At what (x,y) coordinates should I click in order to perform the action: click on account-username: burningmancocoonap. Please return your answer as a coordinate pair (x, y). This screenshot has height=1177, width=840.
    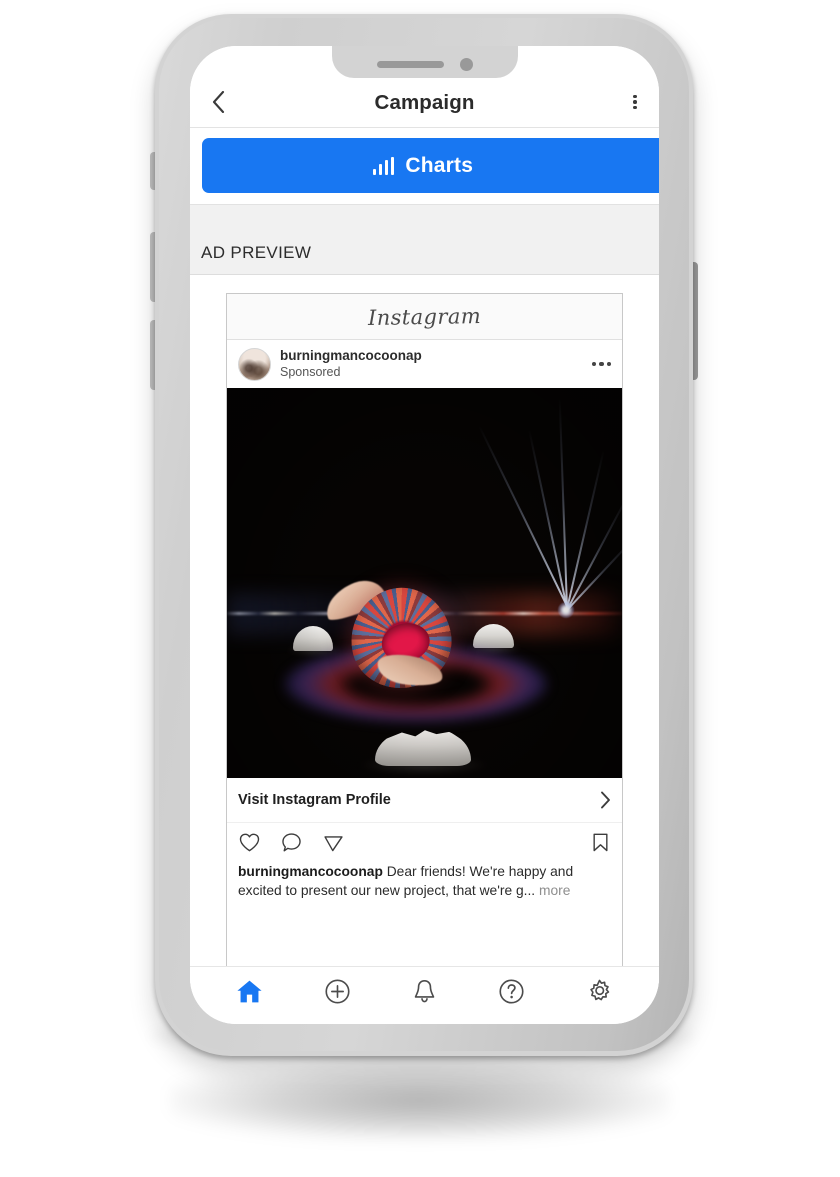
    Looking at the image, I should click on (351, 356).